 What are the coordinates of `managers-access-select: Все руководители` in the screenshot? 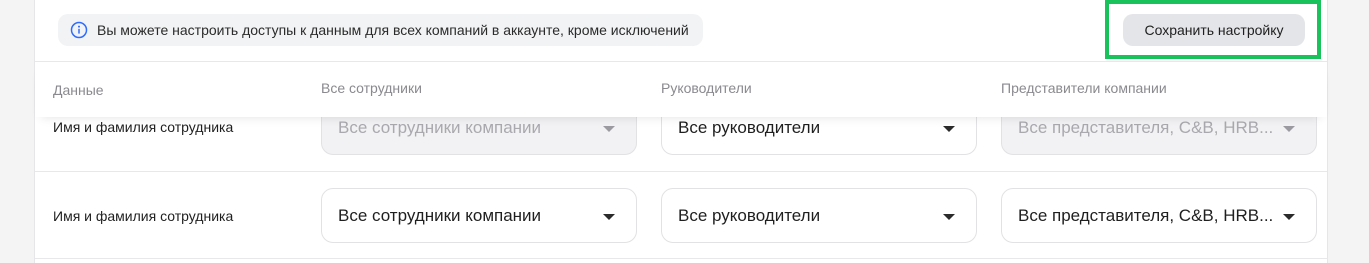 It's located at (819, 215).